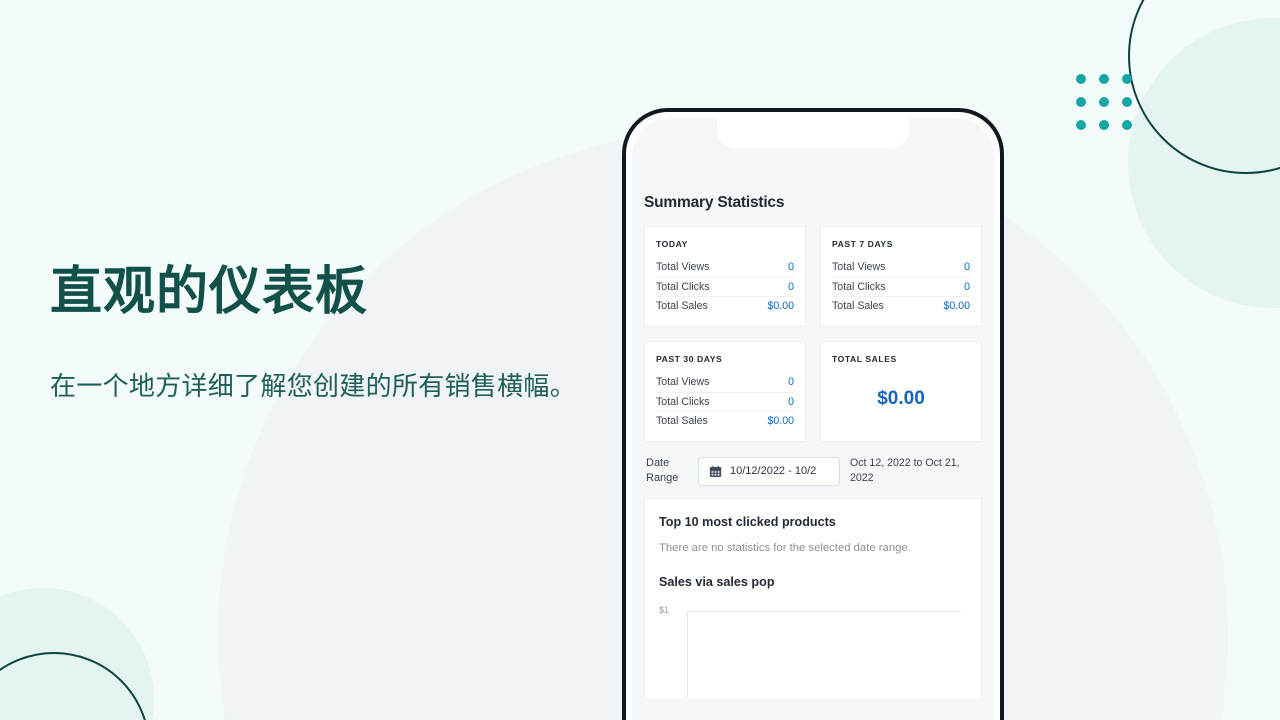 The width and height of the screenshot is (1280, 720). I want to click on top-products-heading: Top 10 most clicked products, so click(747, 521).